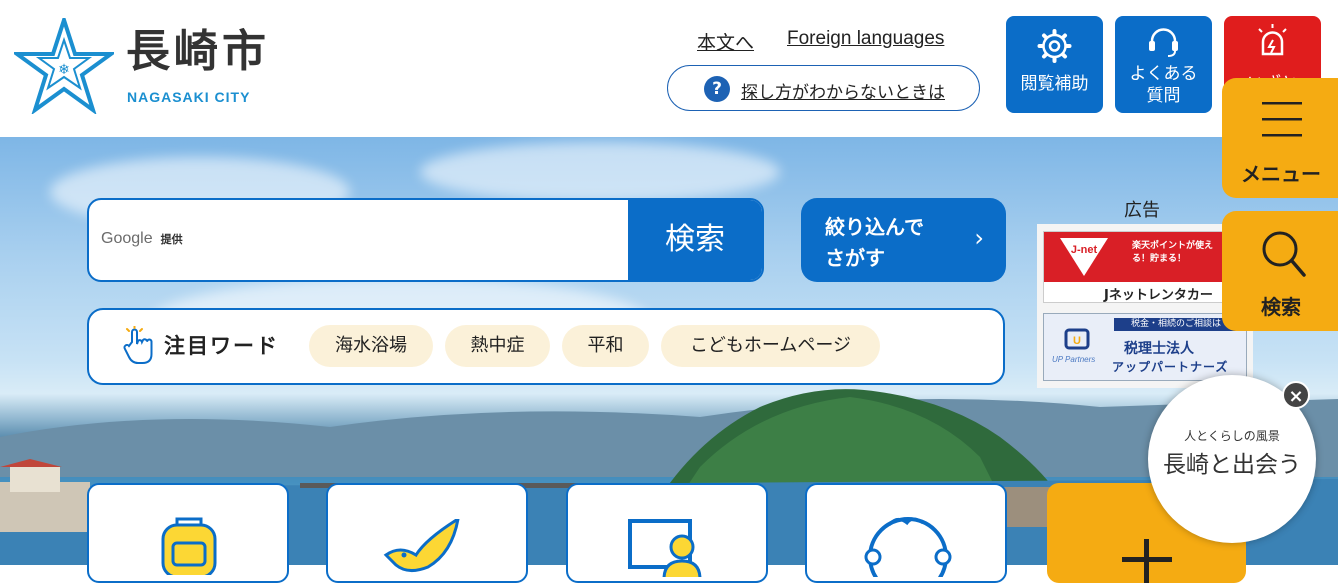  I want to click on faq-label: よくある 質問, so click(1163, 85).